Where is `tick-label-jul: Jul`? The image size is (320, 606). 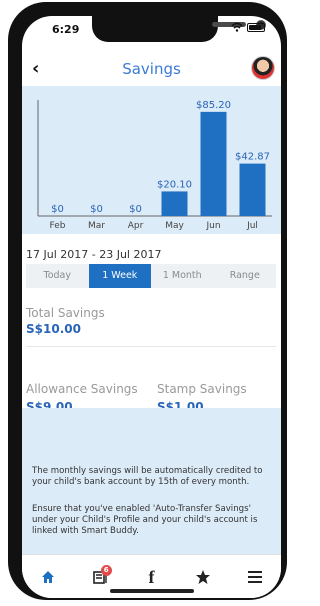
tick-label-jul: Jul is located at coordinates (252, 226).